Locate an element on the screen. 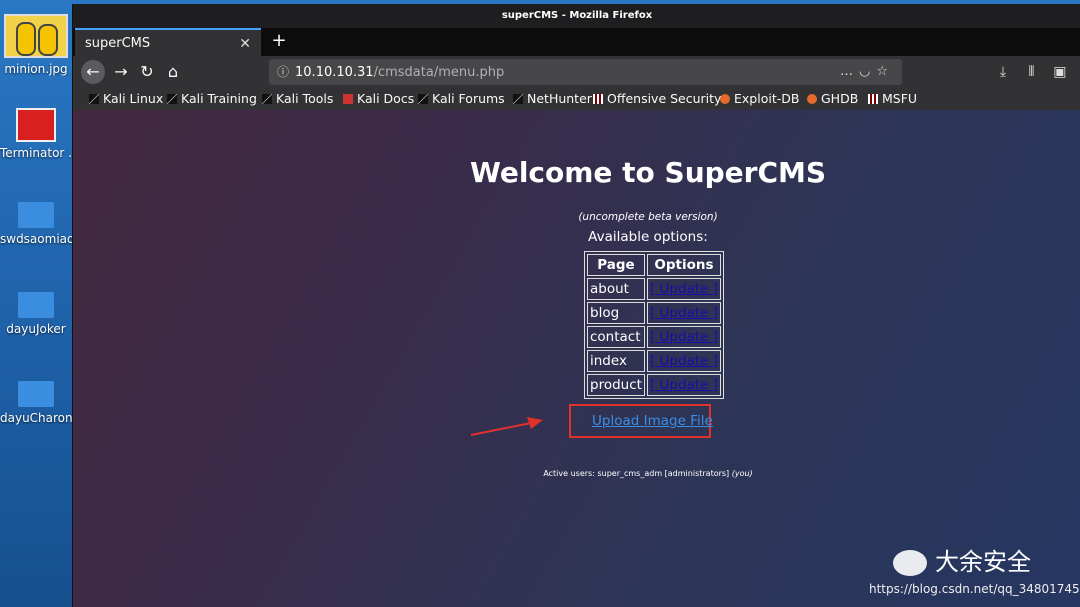  page-name: about is located at coordinates (616, 289).